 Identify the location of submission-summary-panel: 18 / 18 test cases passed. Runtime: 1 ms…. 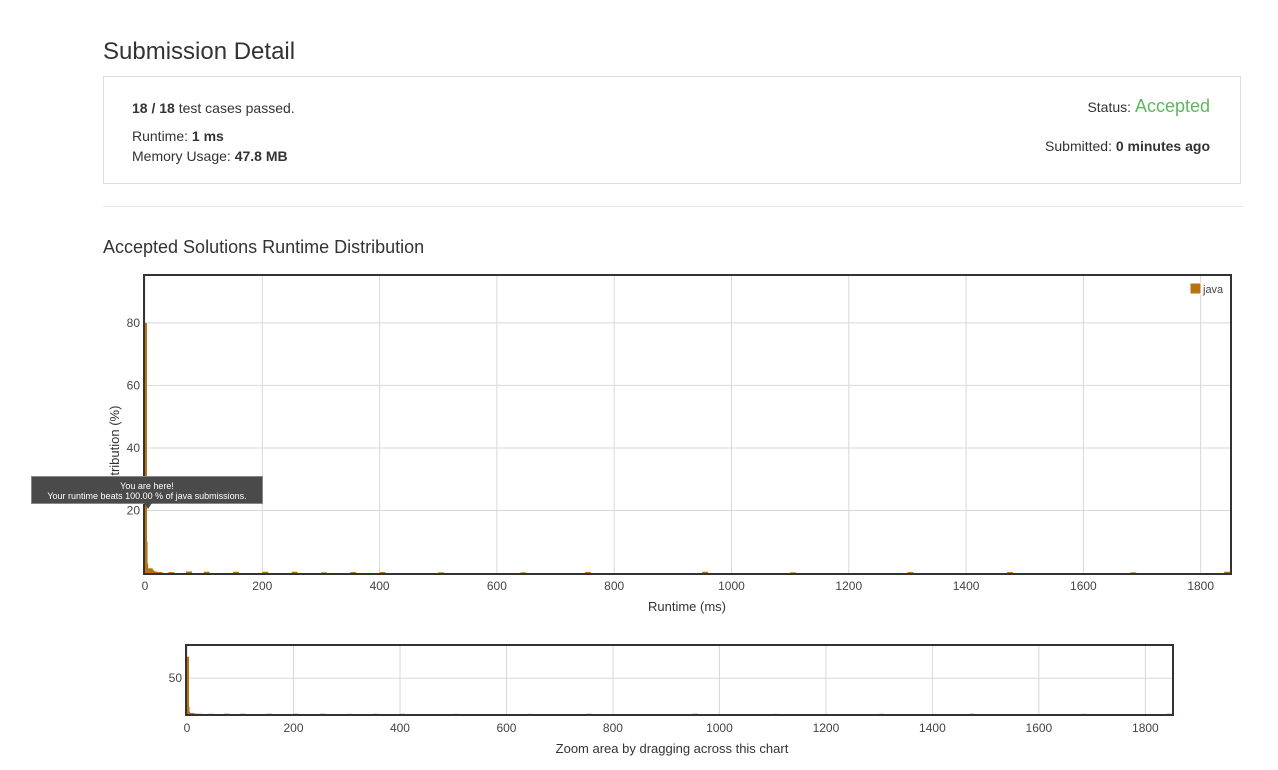
(672, 130).